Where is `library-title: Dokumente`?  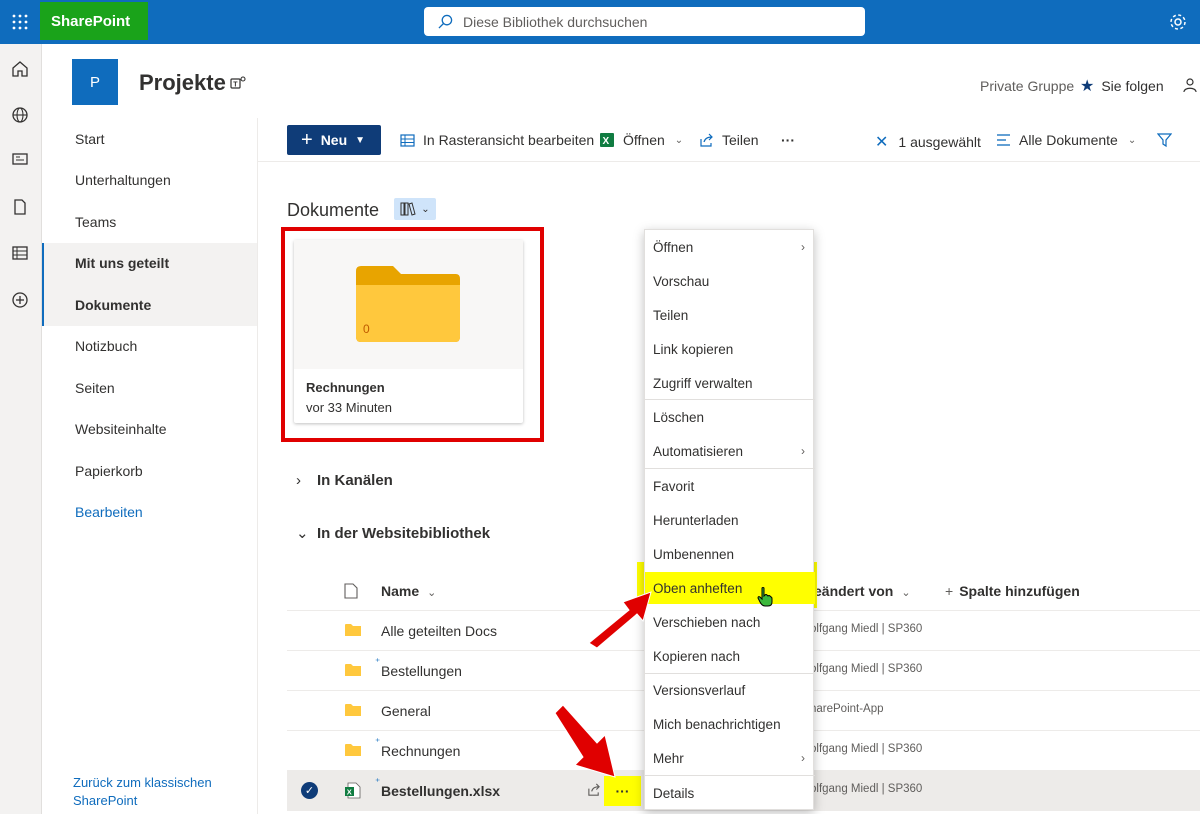
library-title: Dokumente is located at coordinates (333, 210).